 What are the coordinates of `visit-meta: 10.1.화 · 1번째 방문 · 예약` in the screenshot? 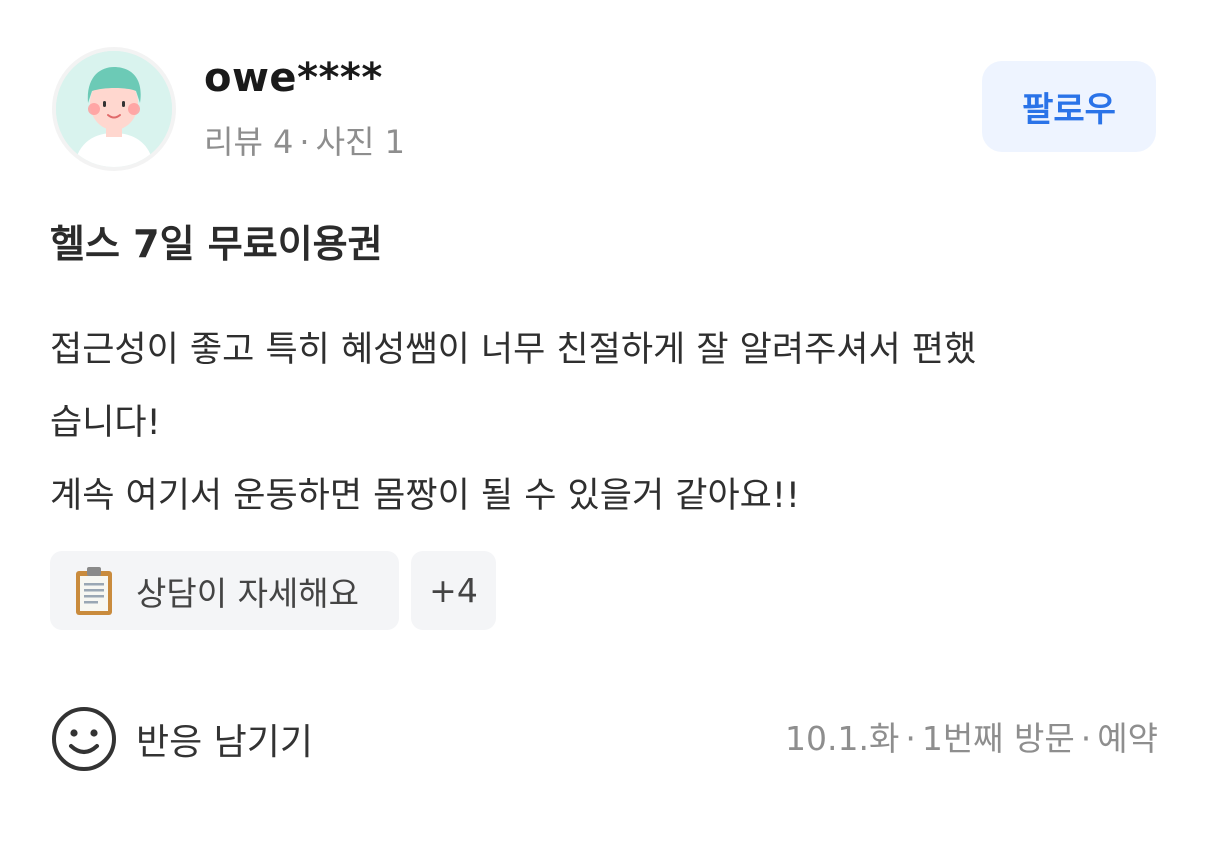 It's located at (971, 739).